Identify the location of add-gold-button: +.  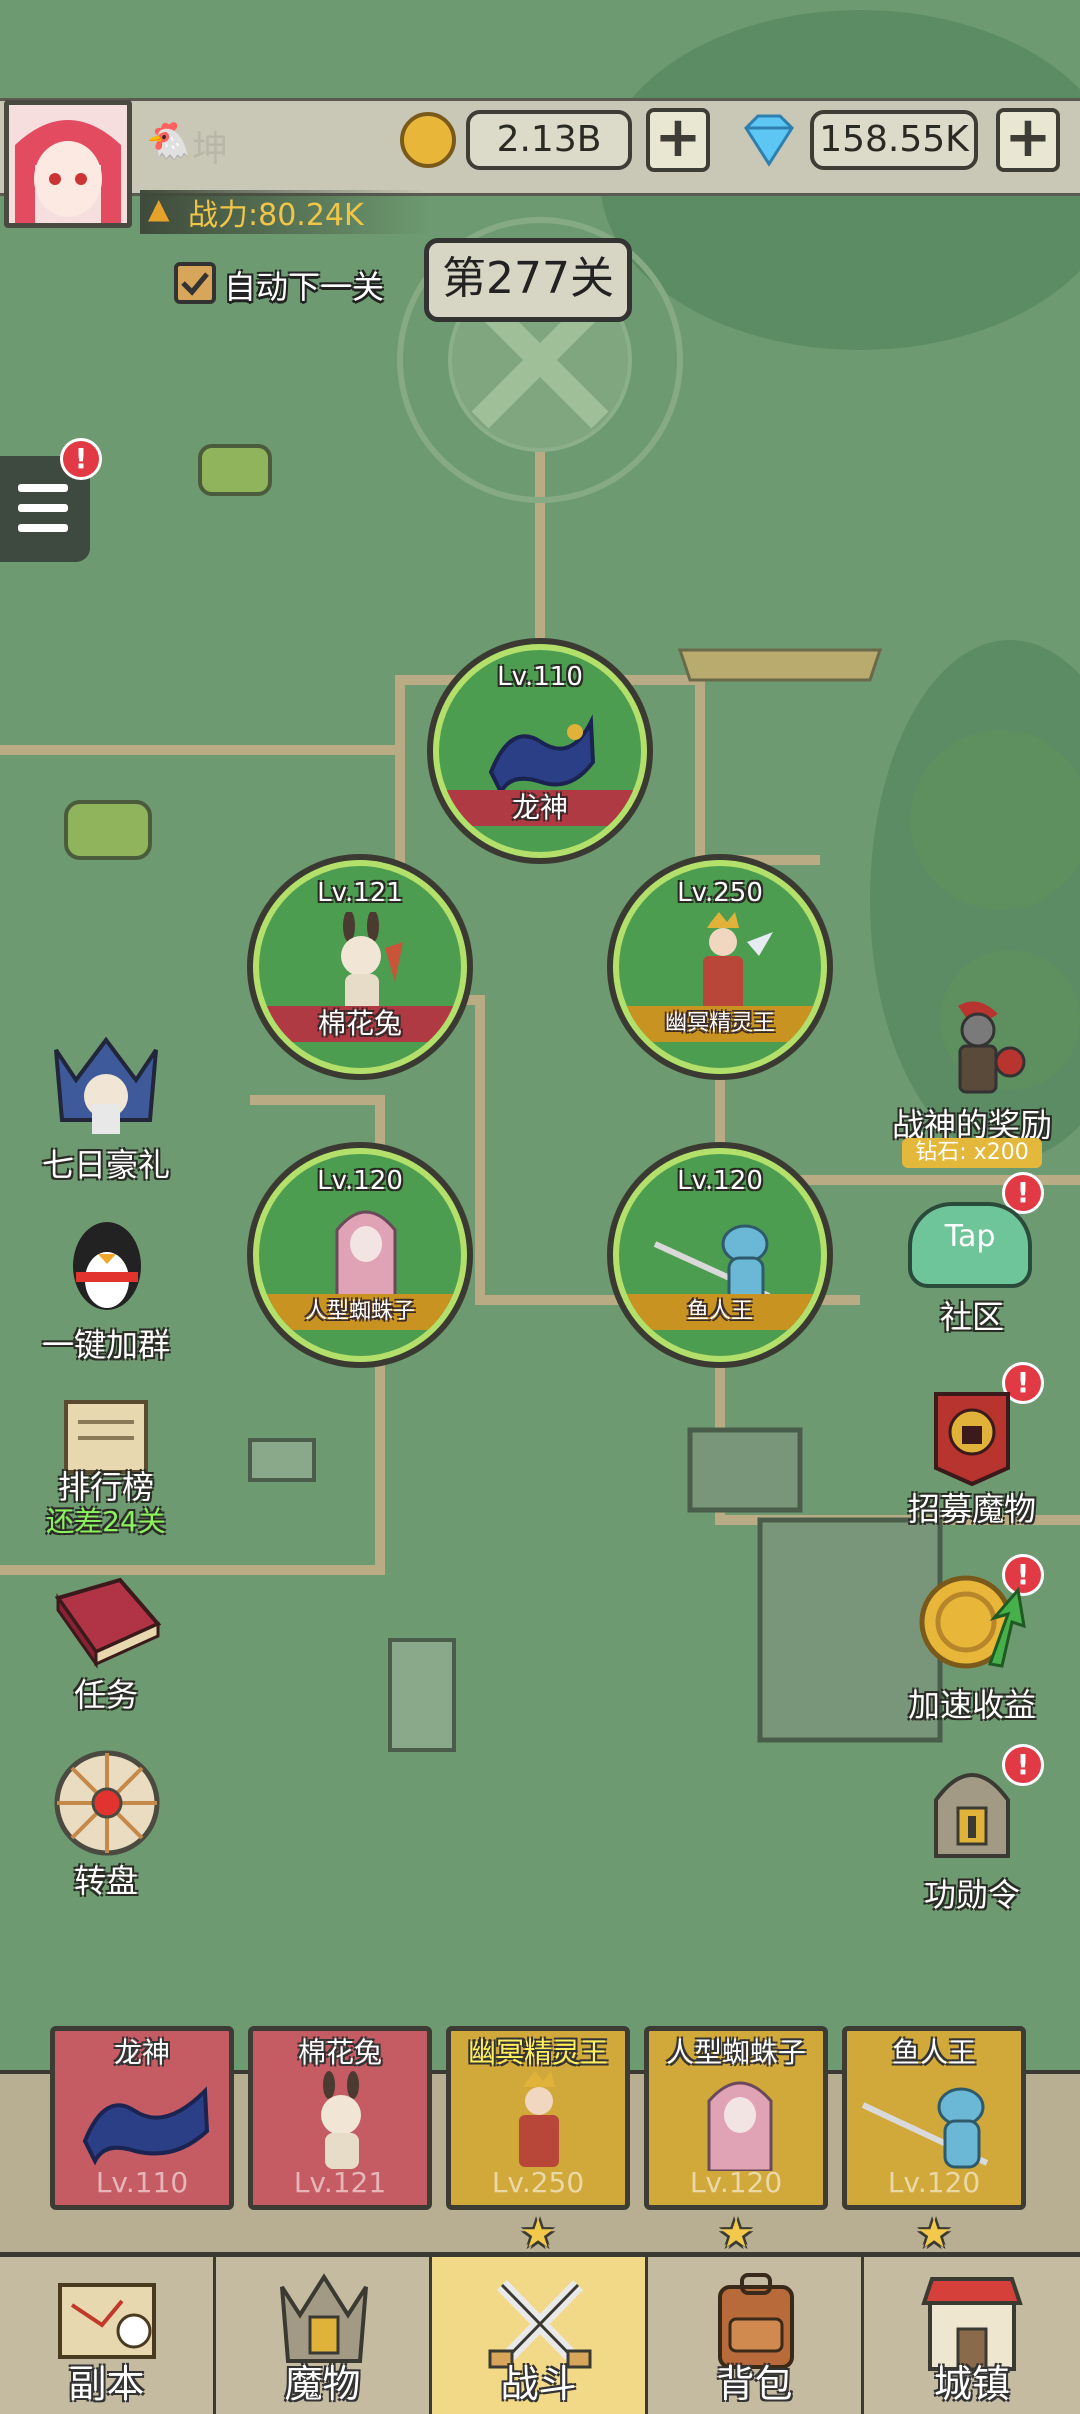
(678, 140).